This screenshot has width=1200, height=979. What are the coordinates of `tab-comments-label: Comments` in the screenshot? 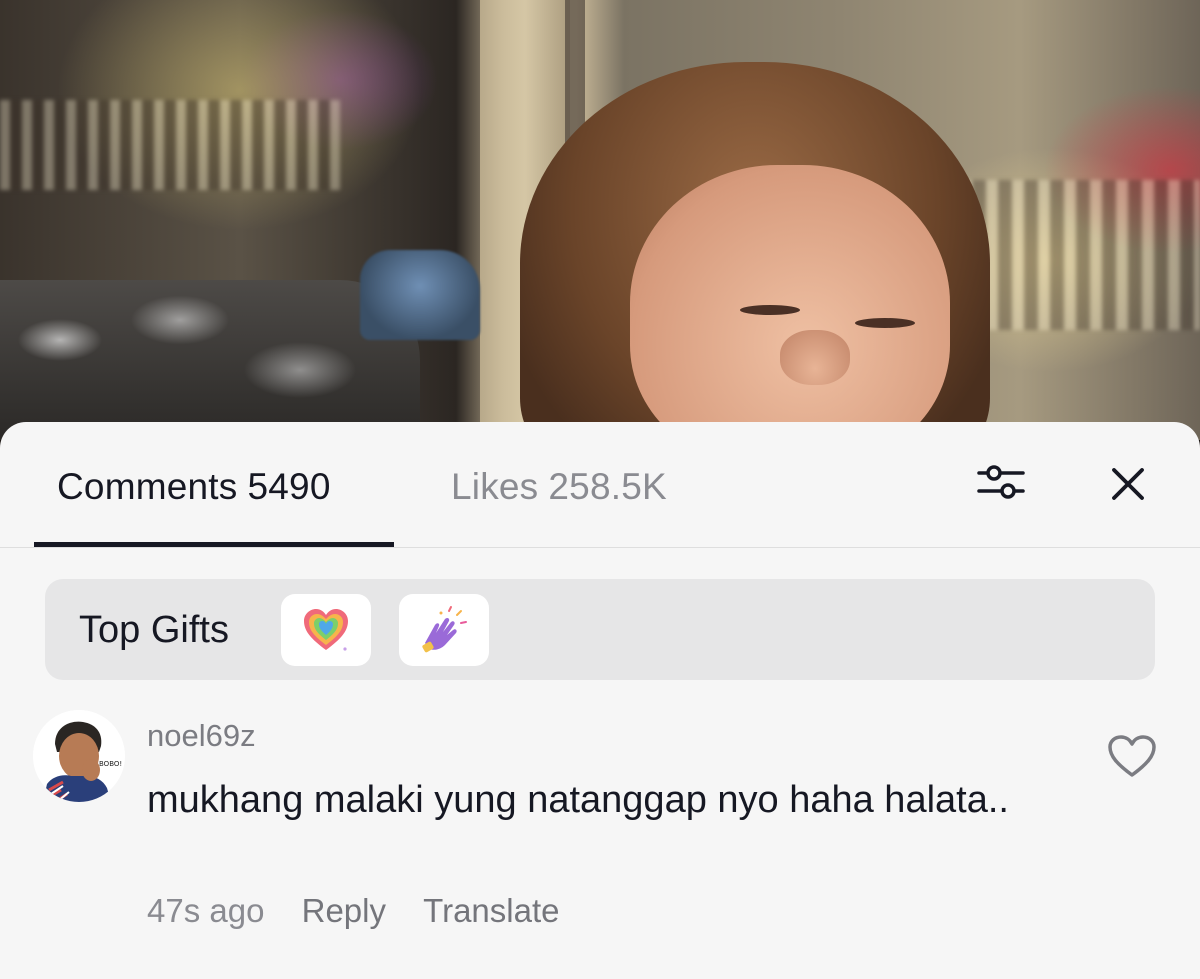 It's located at (147, 486).